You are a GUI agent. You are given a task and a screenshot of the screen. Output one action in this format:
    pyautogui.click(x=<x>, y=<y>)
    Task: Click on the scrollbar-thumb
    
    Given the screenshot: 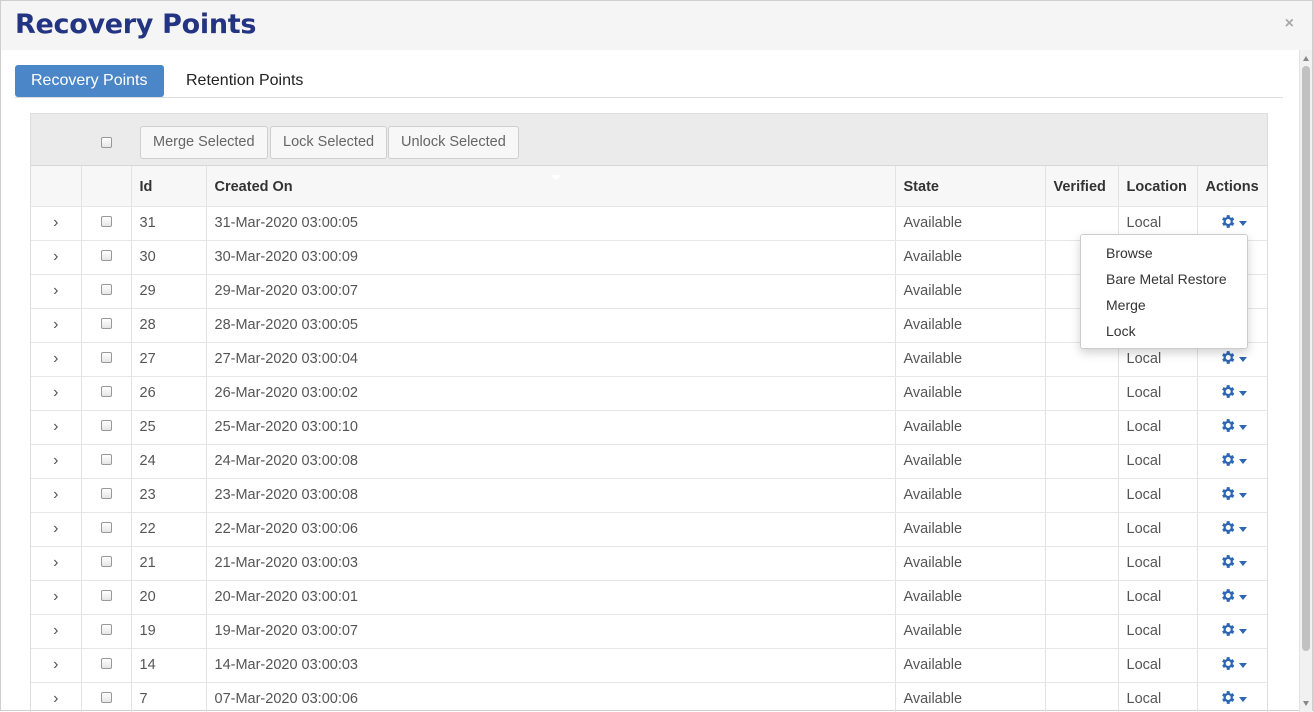 What is the action you would take?
    pyautogui.click(x=1306, y=358)
    